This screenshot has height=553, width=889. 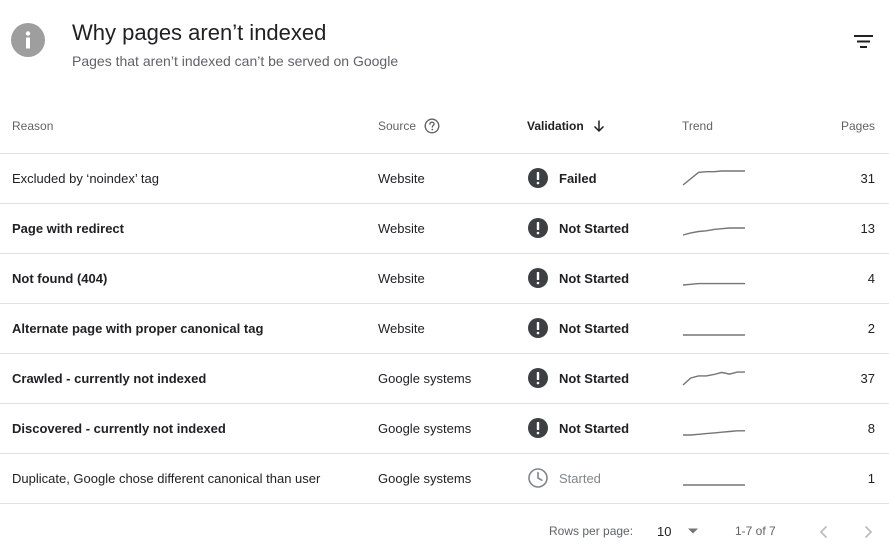 I want to click on previous-page-button, so click(x=824, y=532).